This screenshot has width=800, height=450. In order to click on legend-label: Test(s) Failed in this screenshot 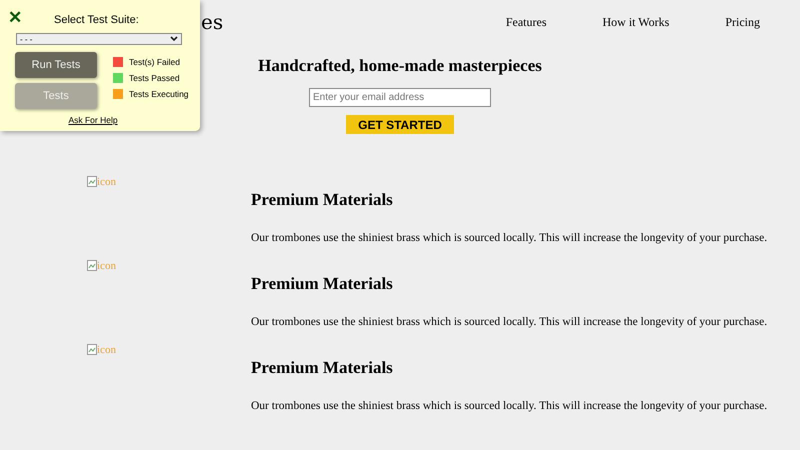, I will do `click(154, 62)`.